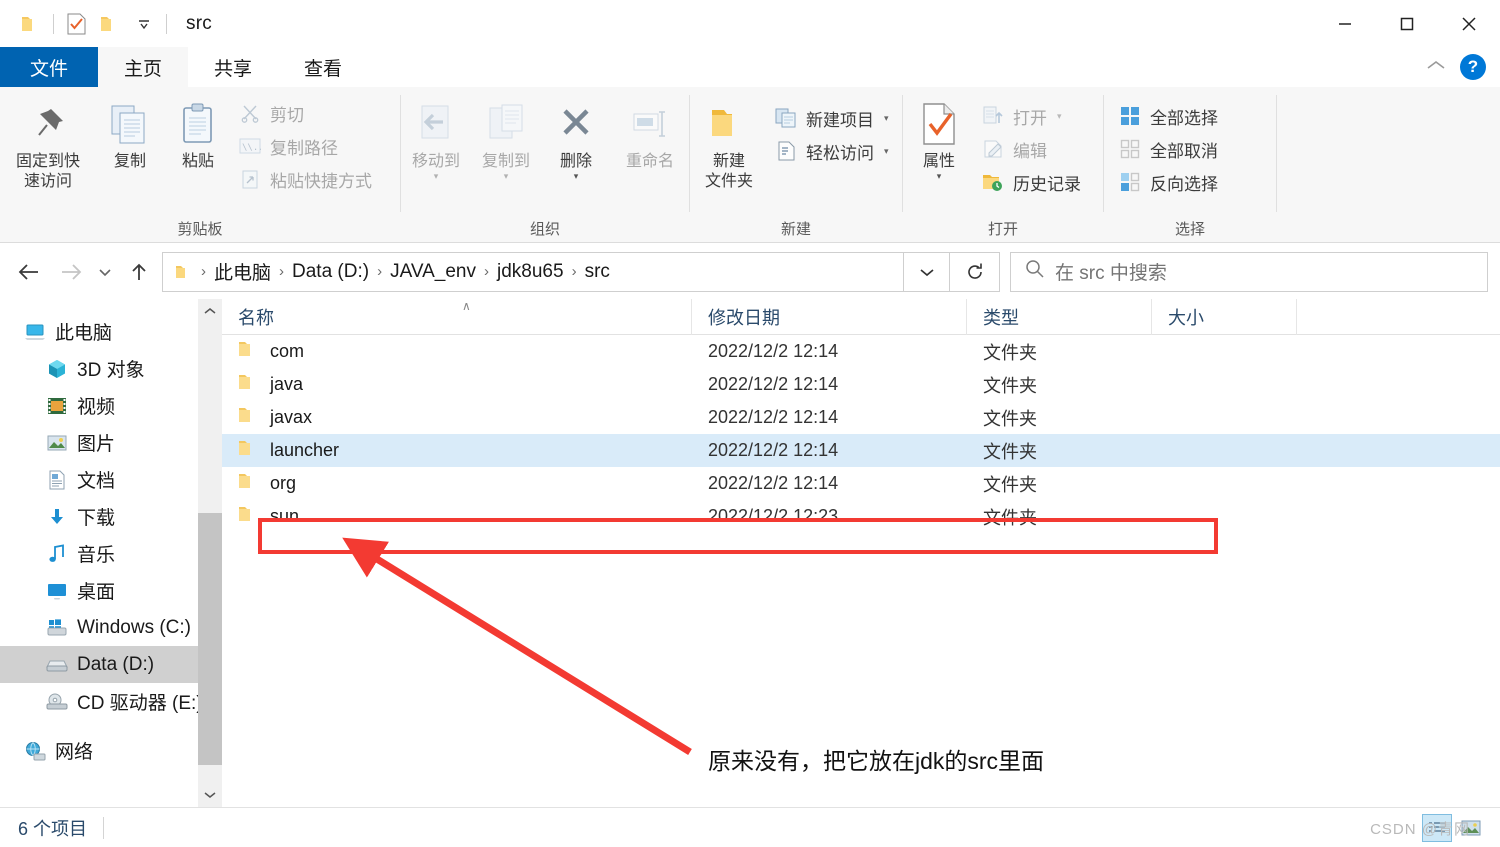 Image resolution: width=1500 pixels, height=847 pixels. Describe the element at coordinates (1003, 165) in the screenshot. I see `ribbon-group-open: 属性 ▾ 打开 ▾ 编辑 历史记录 打开` at that location.